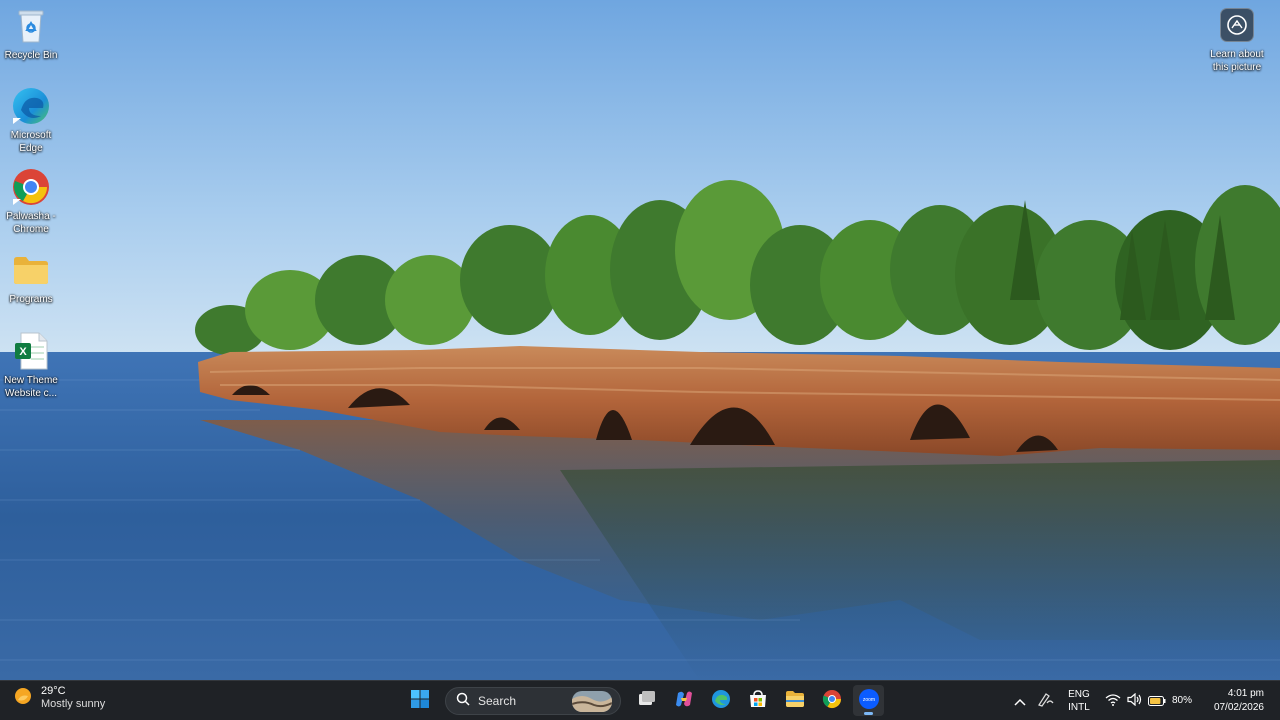 The height and width of the screenshot is (720, 1280). I want to click on store-icon, so click(758, 701).